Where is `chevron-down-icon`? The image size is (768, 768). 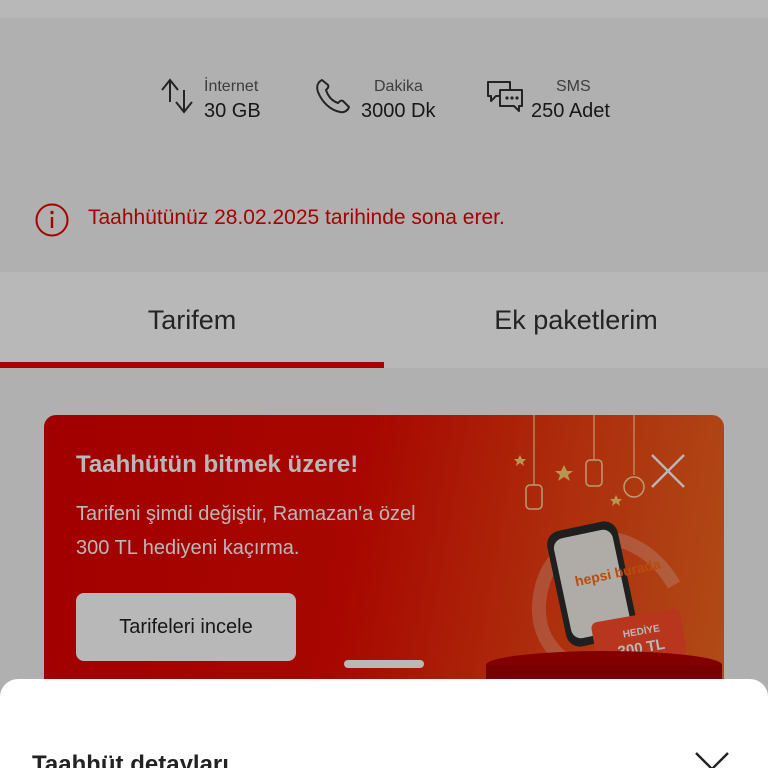
chevron-down-icon is located at coordinates (712, 757).